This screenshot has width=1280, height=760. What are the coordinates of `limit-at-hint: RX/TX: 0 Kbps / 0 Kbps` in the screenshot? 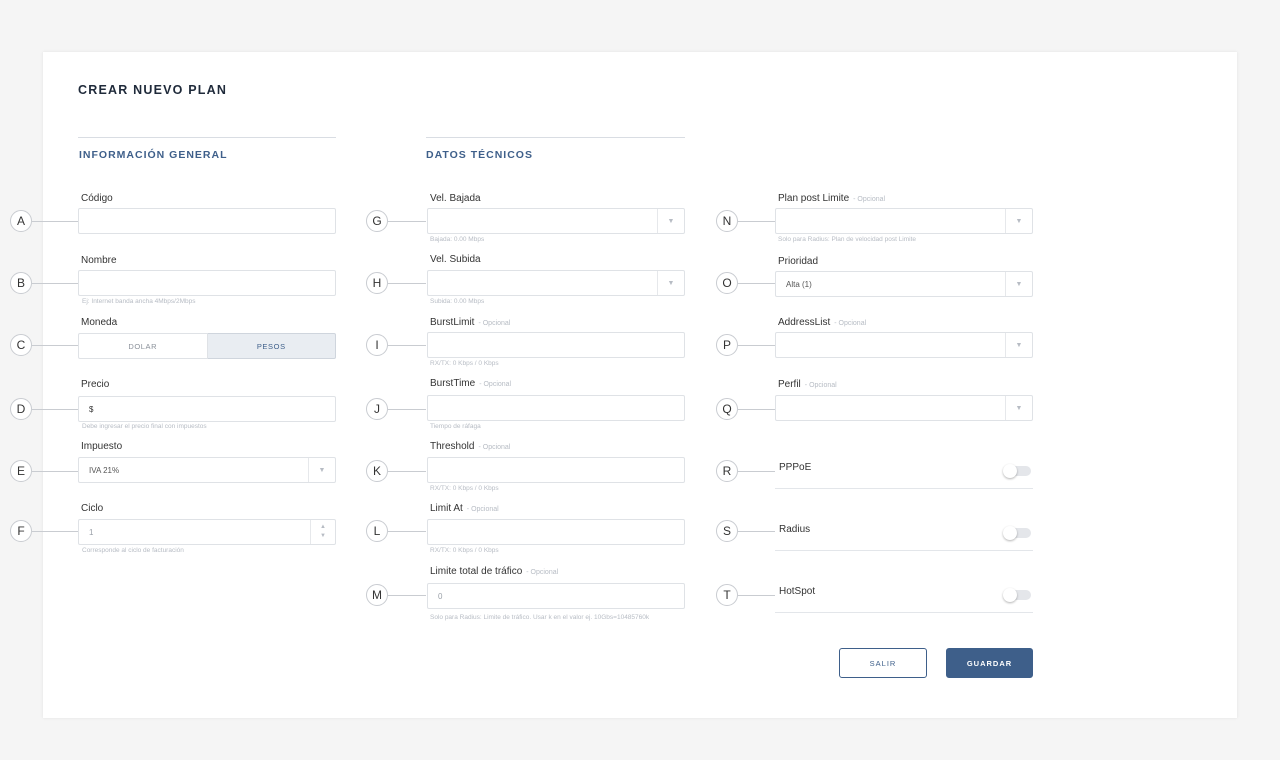 It's located at (464, 550).